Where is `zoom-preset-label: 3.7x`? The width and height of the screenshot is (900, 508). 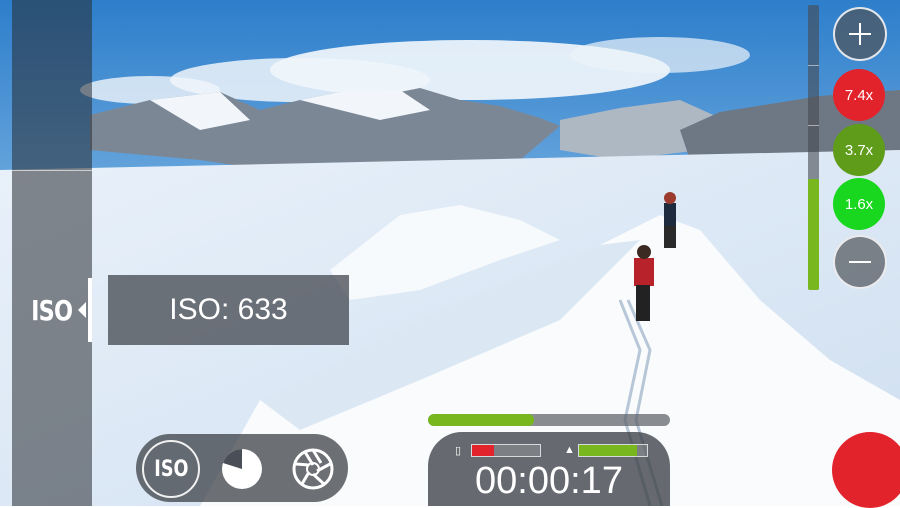 zoom-preset-label: 3.7x is located at coordinates (859, 150).